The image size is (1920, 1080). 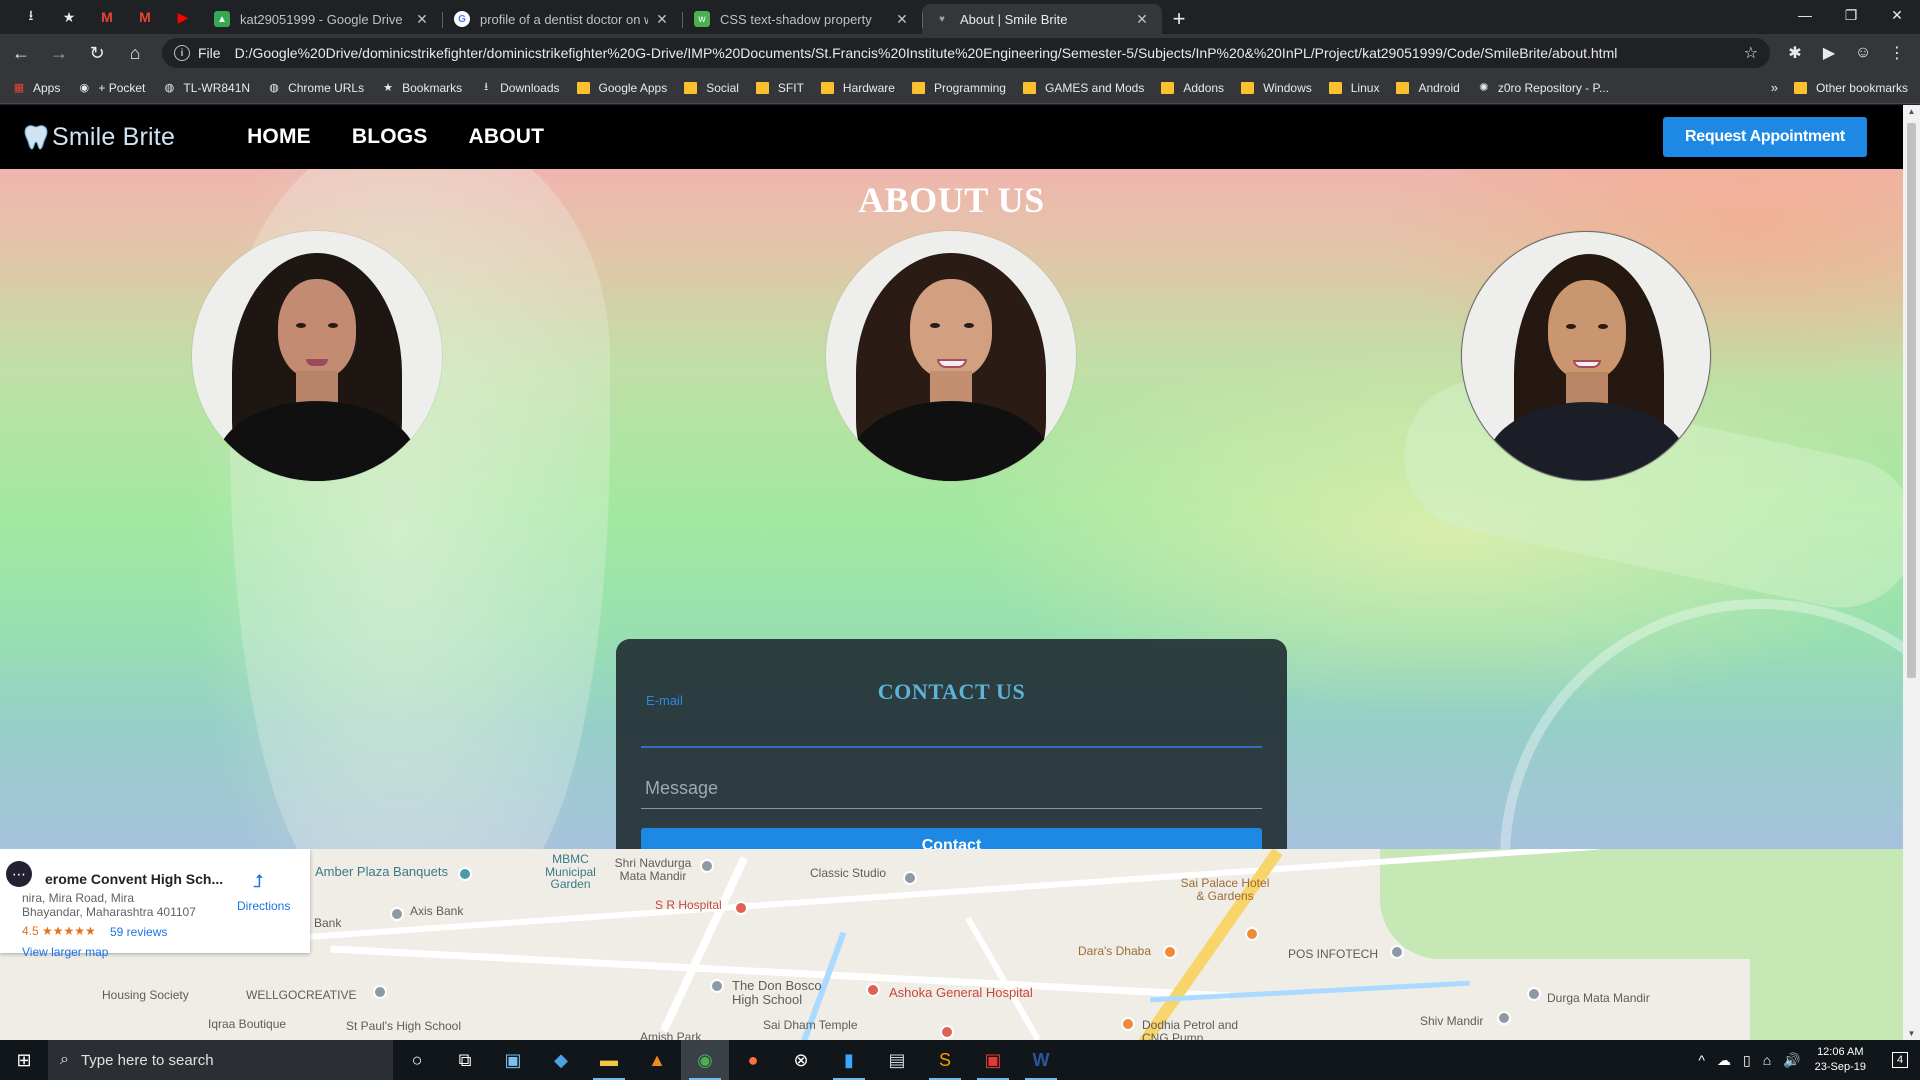 What do you see at coordinates (417, 1060) in the screenshot?
I see `cortana-icon: ○` at bounding box center [417, 1060].